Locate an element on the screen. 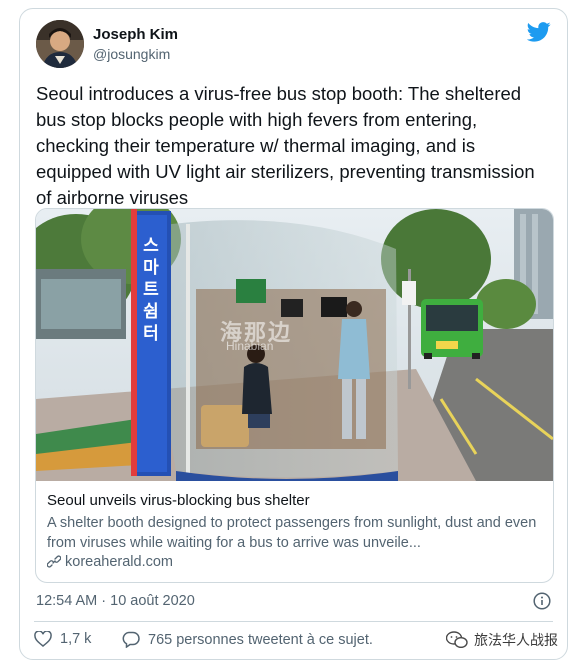 The height and width of the screenshot is (668, 582). avatar is located at coordinates (60, 44).